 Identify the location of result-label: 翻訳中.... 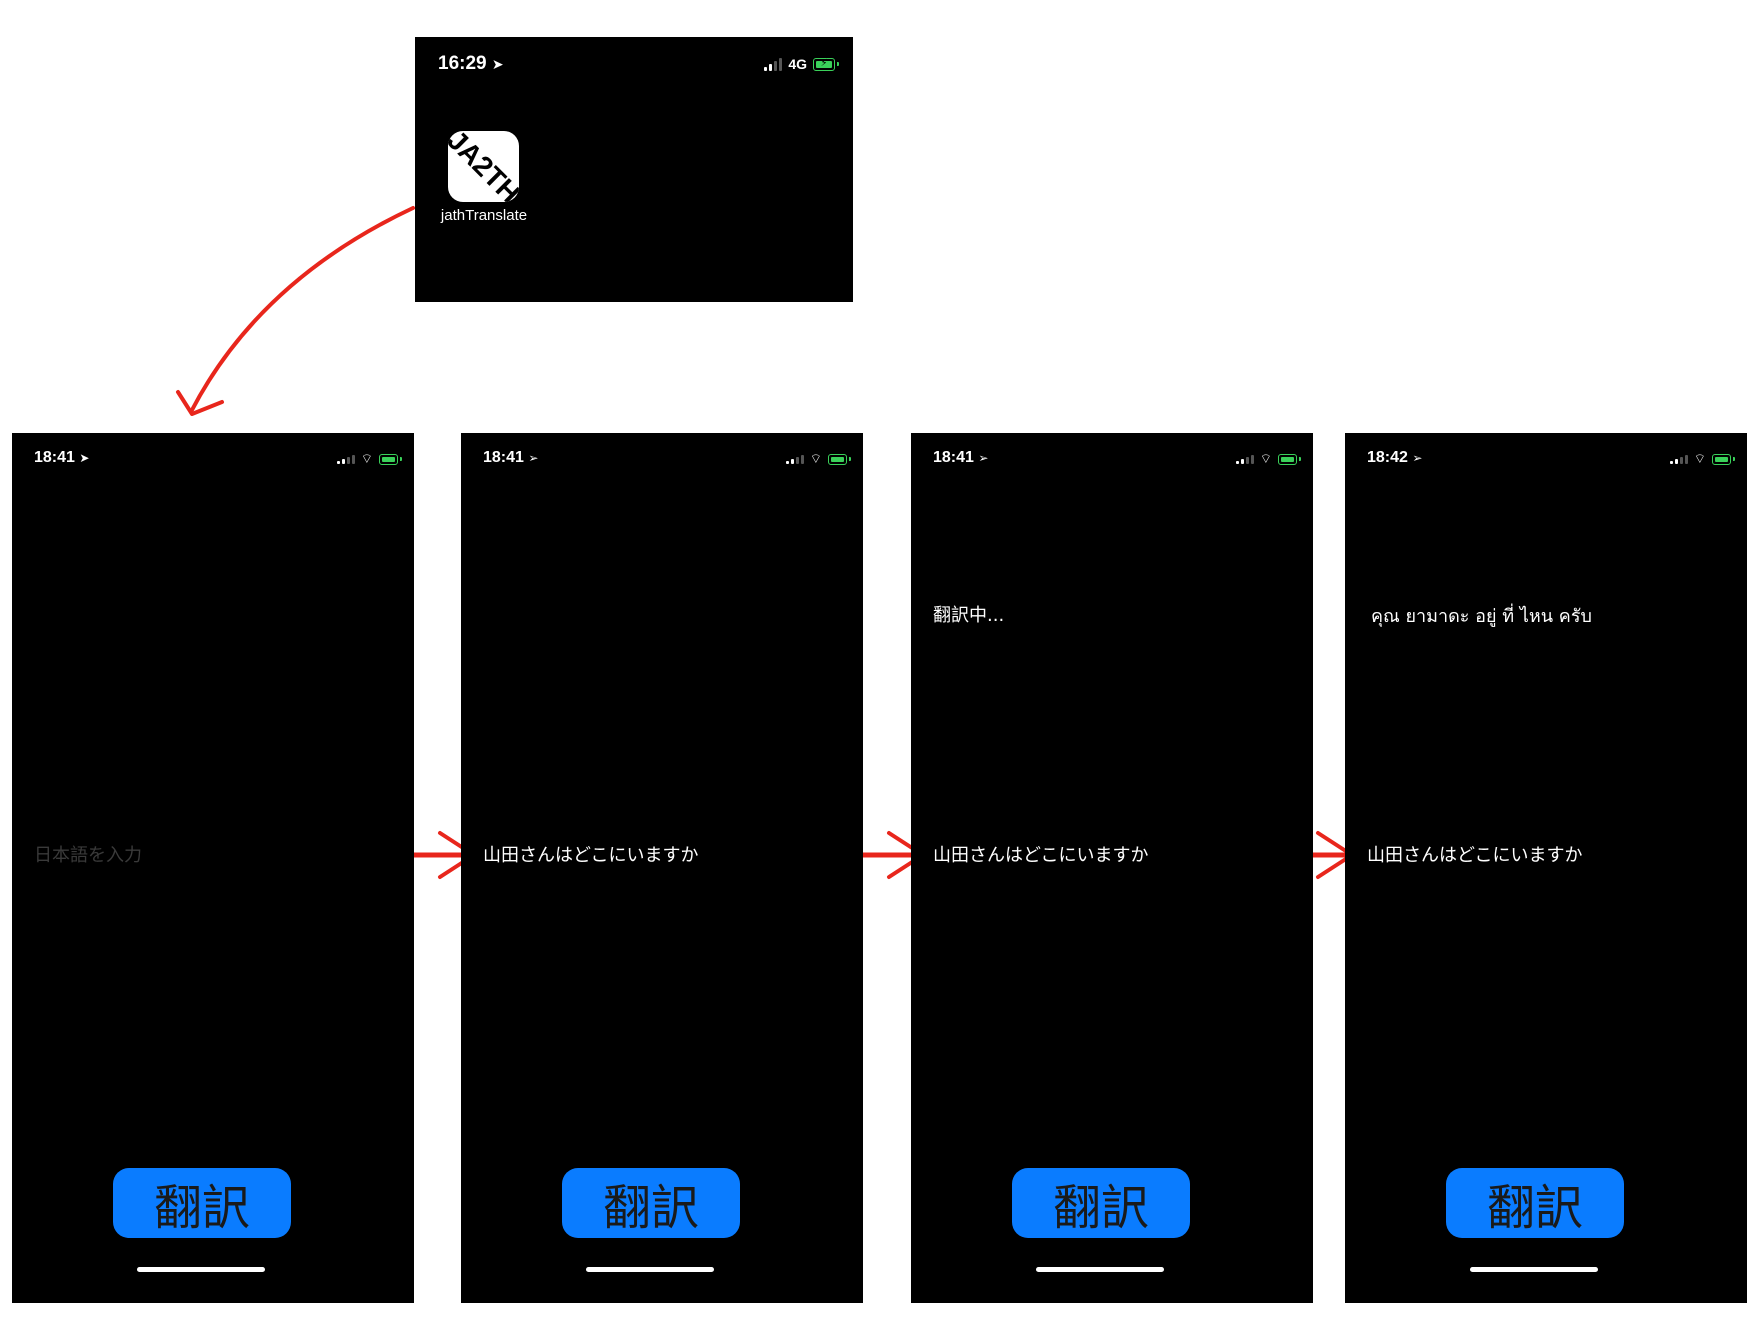
(969, 615).